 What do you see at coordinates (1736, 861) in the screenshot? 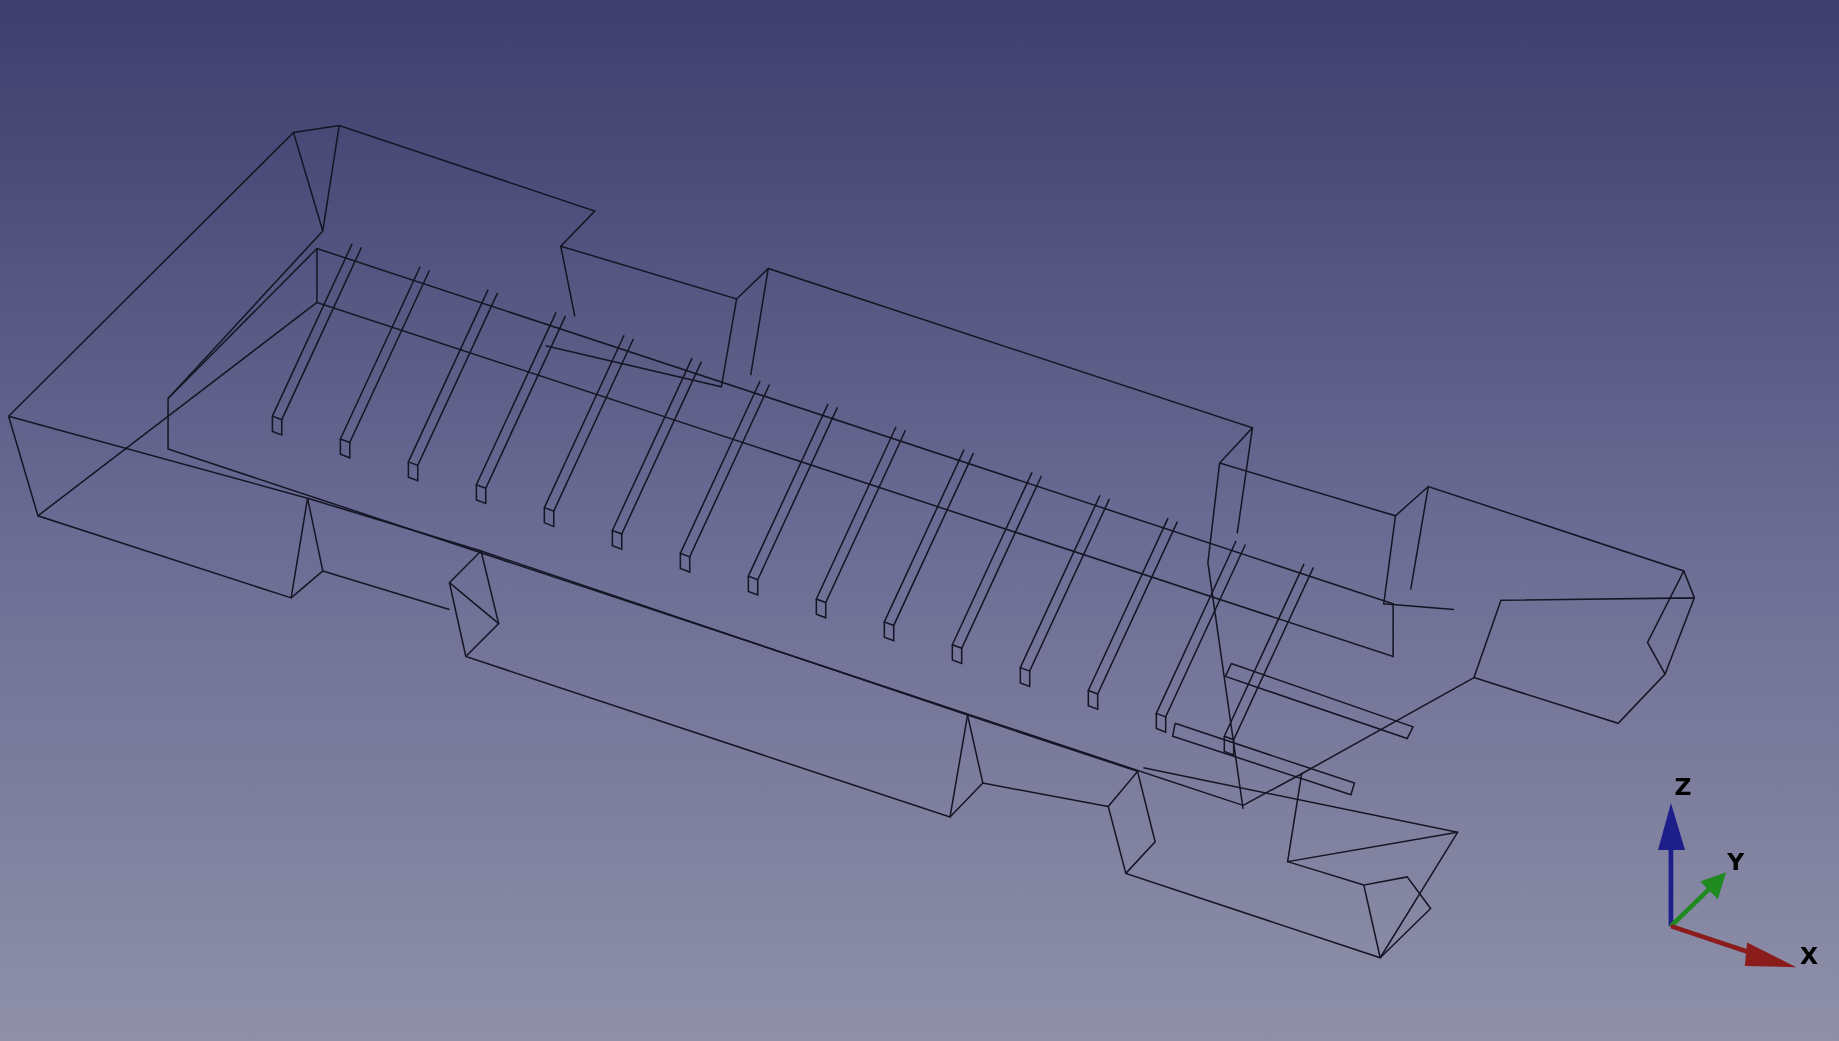
I see `axis-label: Y` at bounding box center [1736, 861].